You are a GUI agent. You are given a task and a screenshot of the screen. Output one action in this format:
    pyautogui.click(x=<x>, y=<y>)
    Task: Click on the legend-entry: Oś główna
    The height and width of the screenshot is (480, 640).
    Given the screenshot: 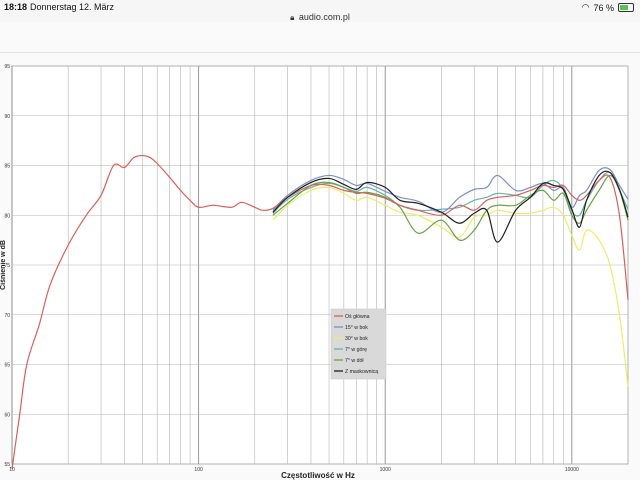 What is the action you would take?
    pyautogui.click(x=357, y=317)
    